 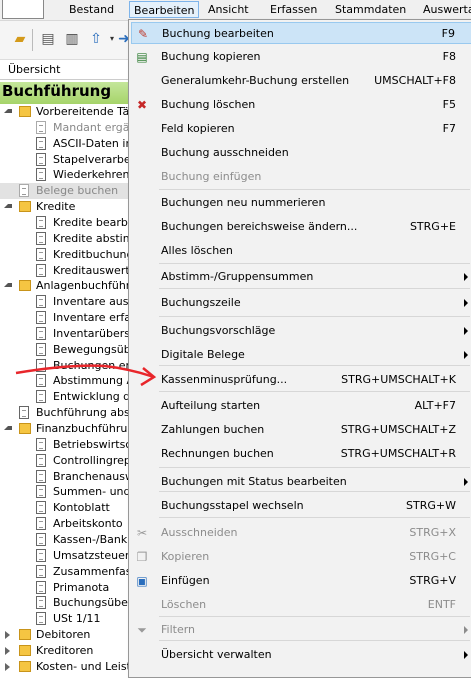 What do you see at coordinates (164, 9) in the screenshot?
I see `menu-bearbeiten: Bearbeiten` at bounding box center [164, 9].